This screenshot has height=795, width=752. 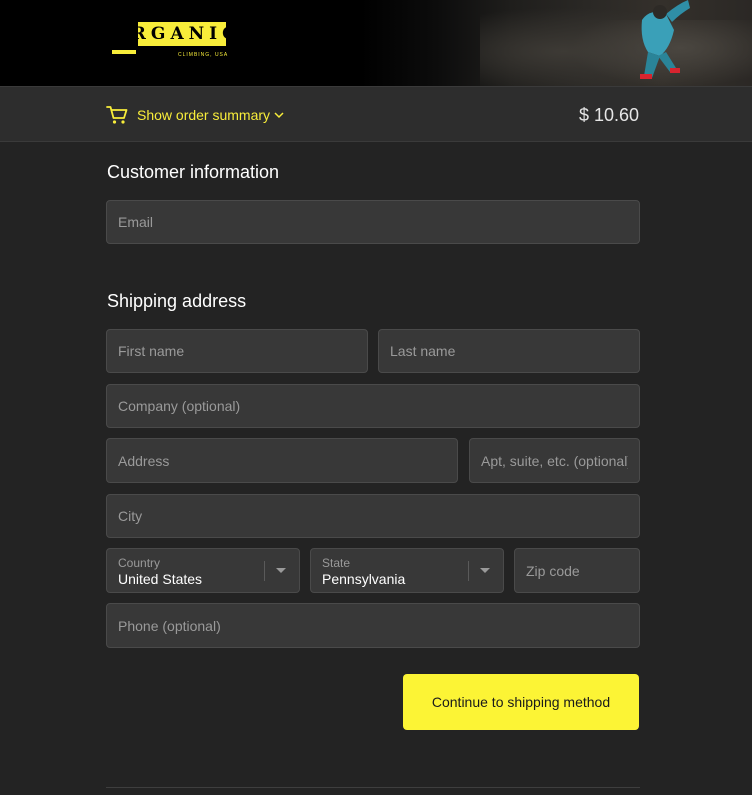 What do you see at coordinates (665, 39) in the screenshot?
I see `climber-image` at bounding box center [665, 39].